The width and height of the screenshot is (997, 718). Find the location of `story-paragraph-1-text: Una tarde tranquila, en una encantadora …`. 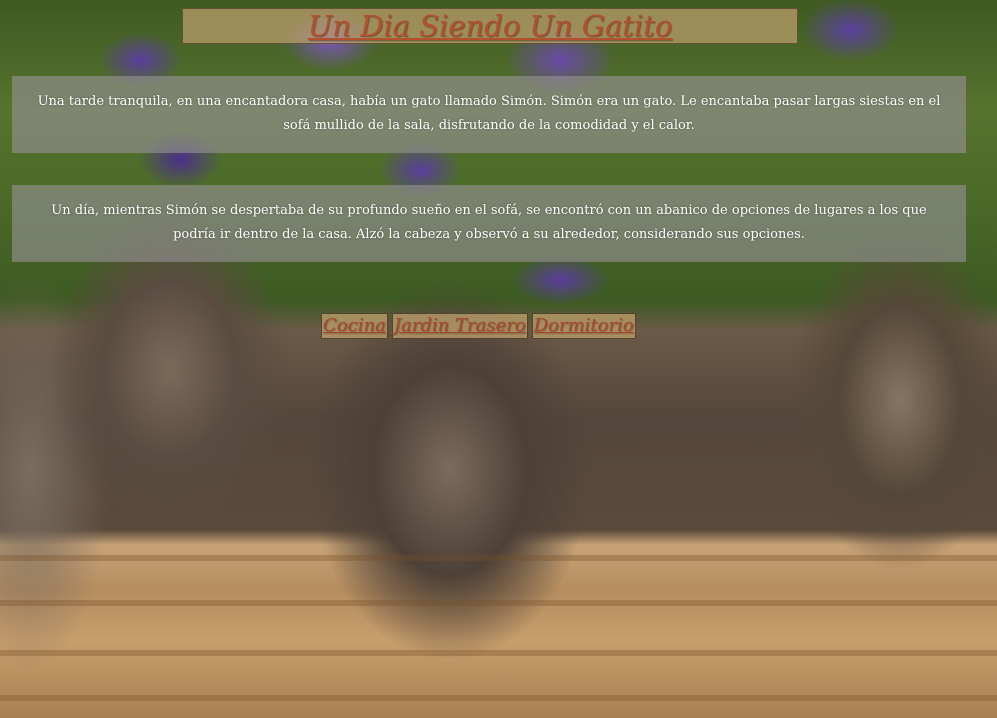

story-paragraph-1-text: Una tarde tranquila, en una encantadora … is located at coordinates (489, 113).